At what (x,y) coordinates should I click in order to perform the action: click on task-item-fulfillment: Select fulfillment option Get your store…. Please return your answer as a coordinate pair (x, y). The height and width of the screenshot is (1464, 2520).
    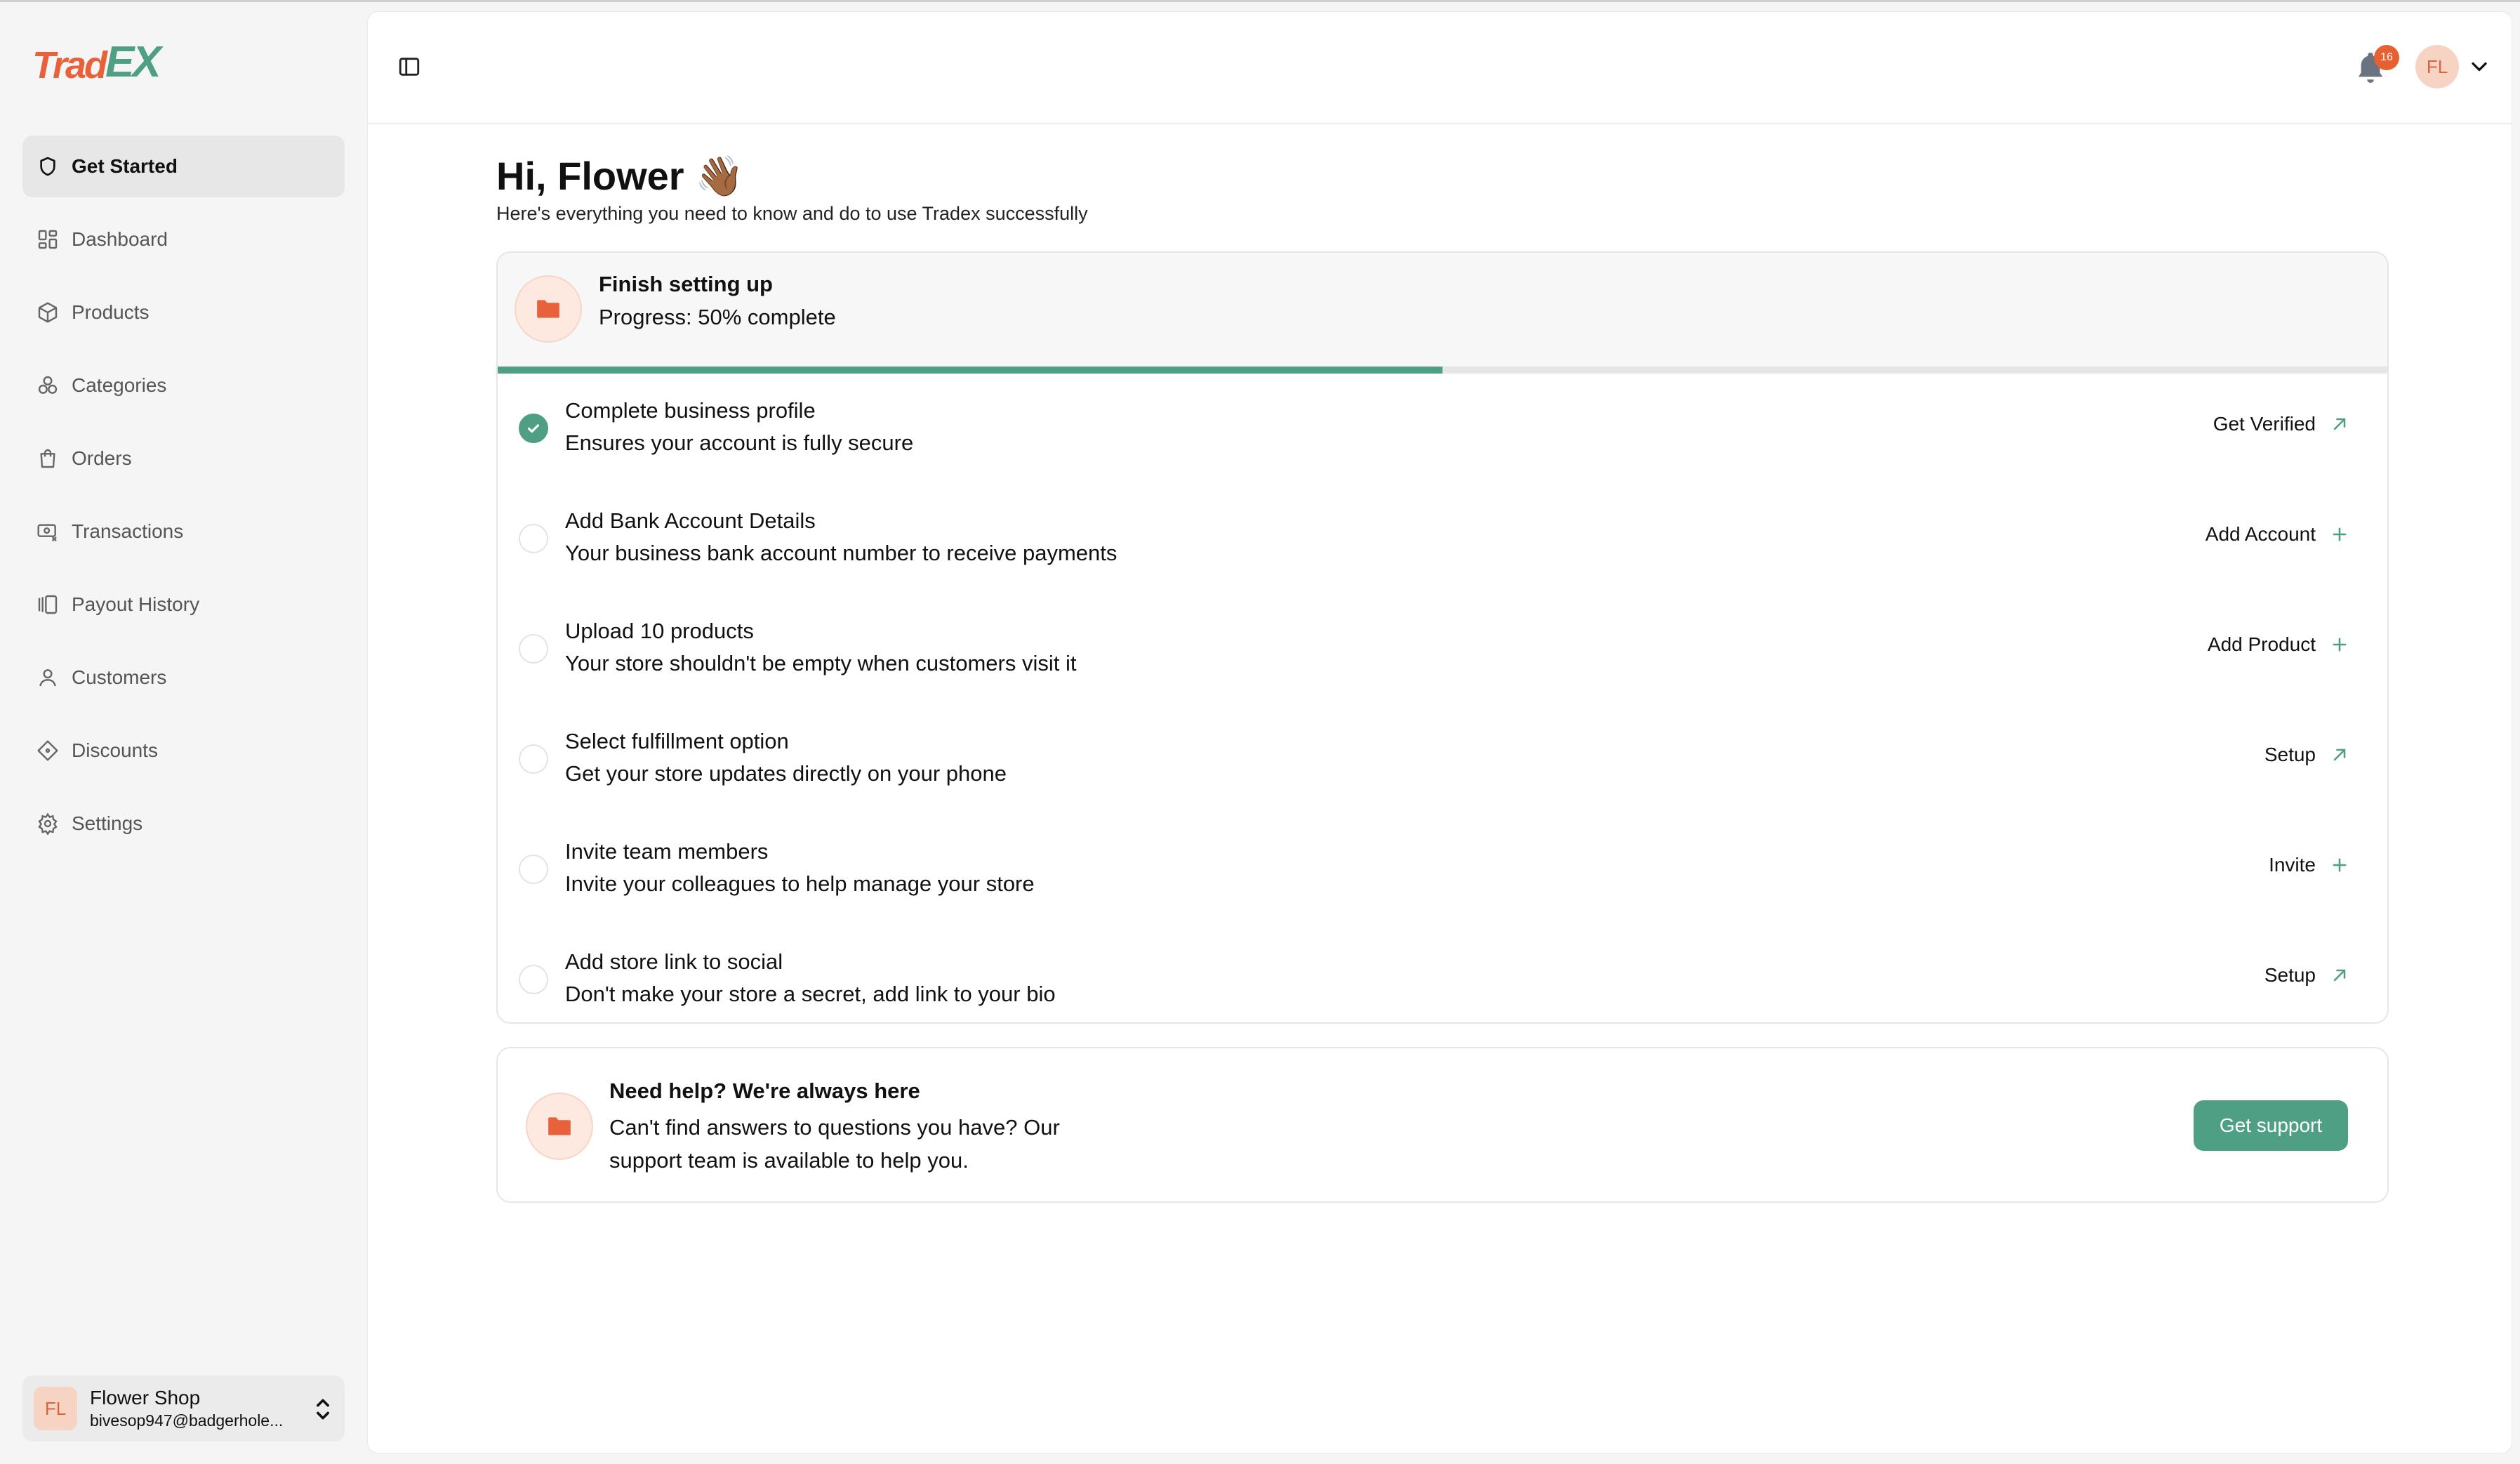
    Looking at the image, I should click on (1442, 760).